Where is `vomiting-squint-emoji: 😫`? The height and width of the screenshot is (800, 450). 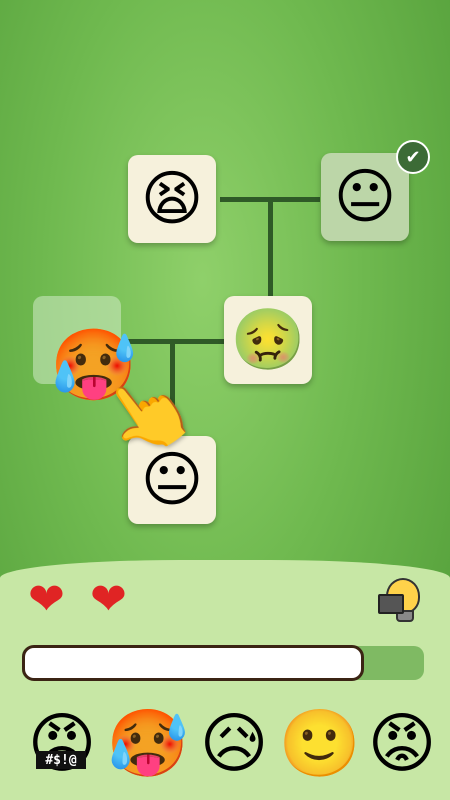 vomiting-squint-emoji: 😫 is located at coordinates (172, 199).